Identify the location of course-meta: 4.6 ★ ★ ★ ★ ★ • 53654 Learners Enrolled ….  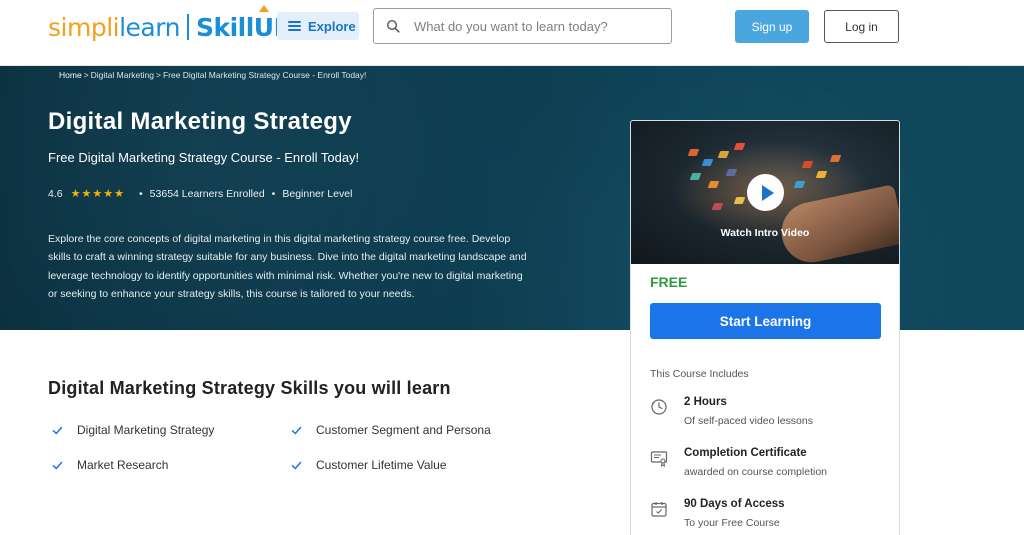
(200, 194).